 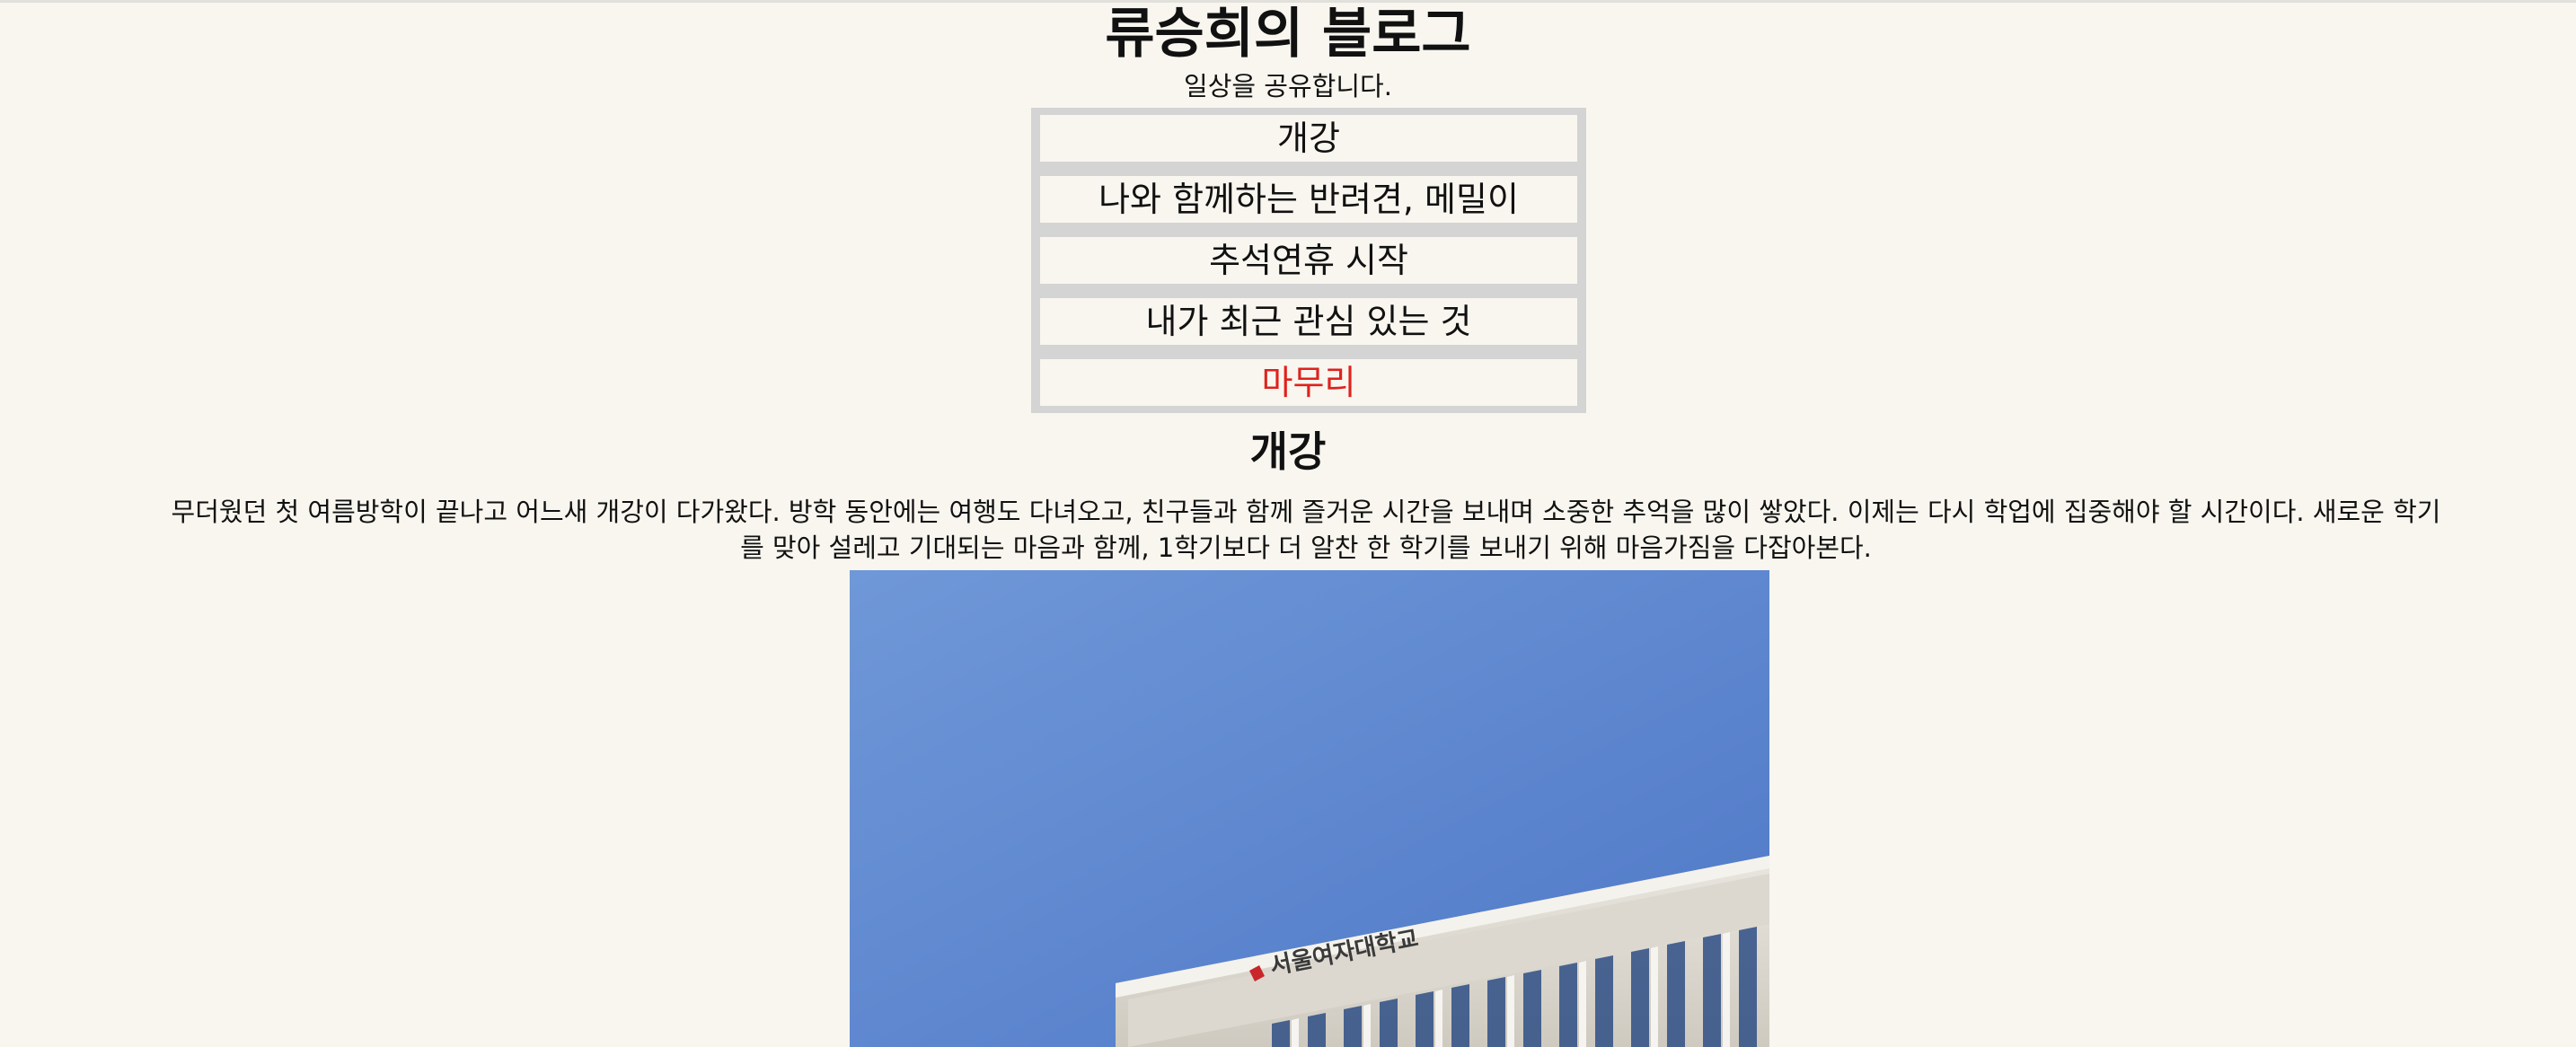 What do you see at coordinates (1288, 86) in the screenshot?
I see `site-subtitle: 일상을 공유합니다.` at bounding box center [1288, 86].